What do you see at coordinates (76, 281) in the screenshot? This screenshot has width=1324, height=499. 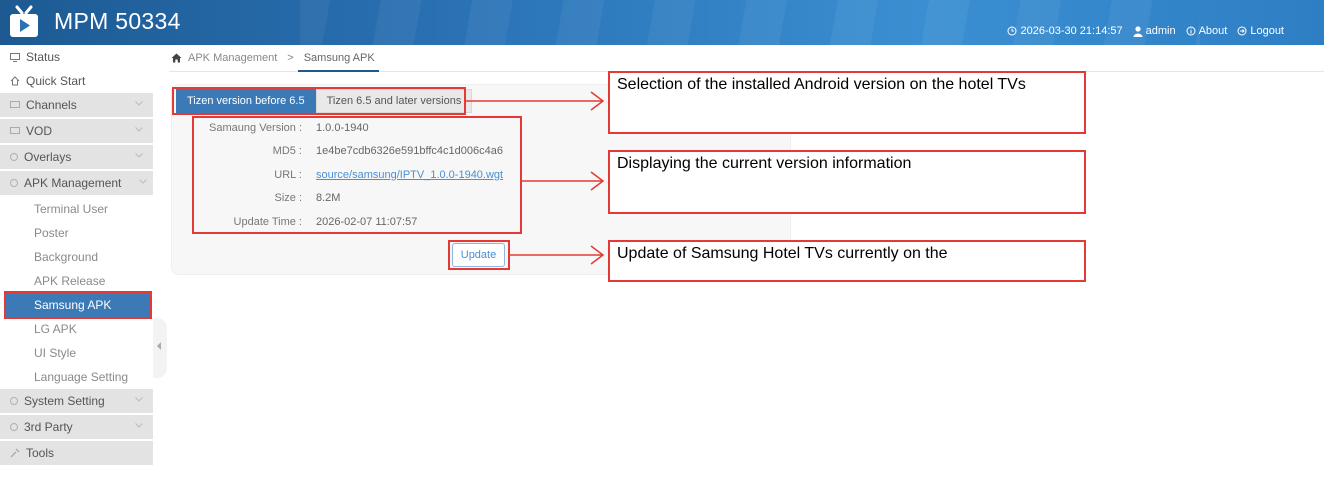 I see `sidebar-item-apk-release: APK Release` at bounding box center [76, 281].